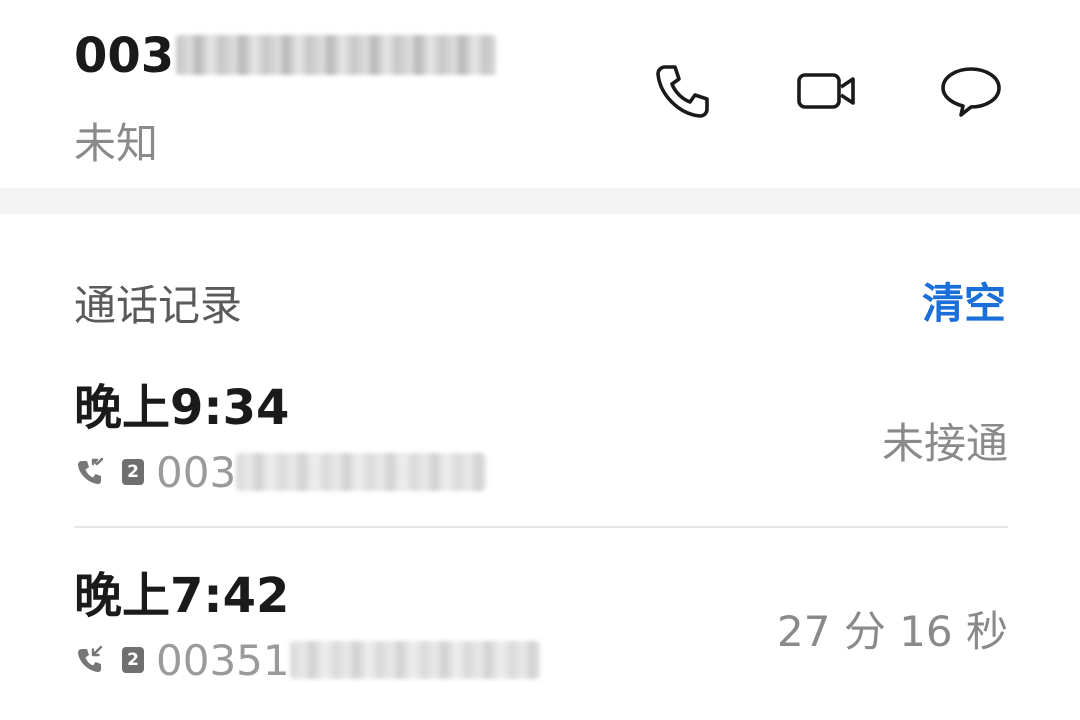 The image size is (1080, 720). I want to click on section-divider, so click(540, 201).